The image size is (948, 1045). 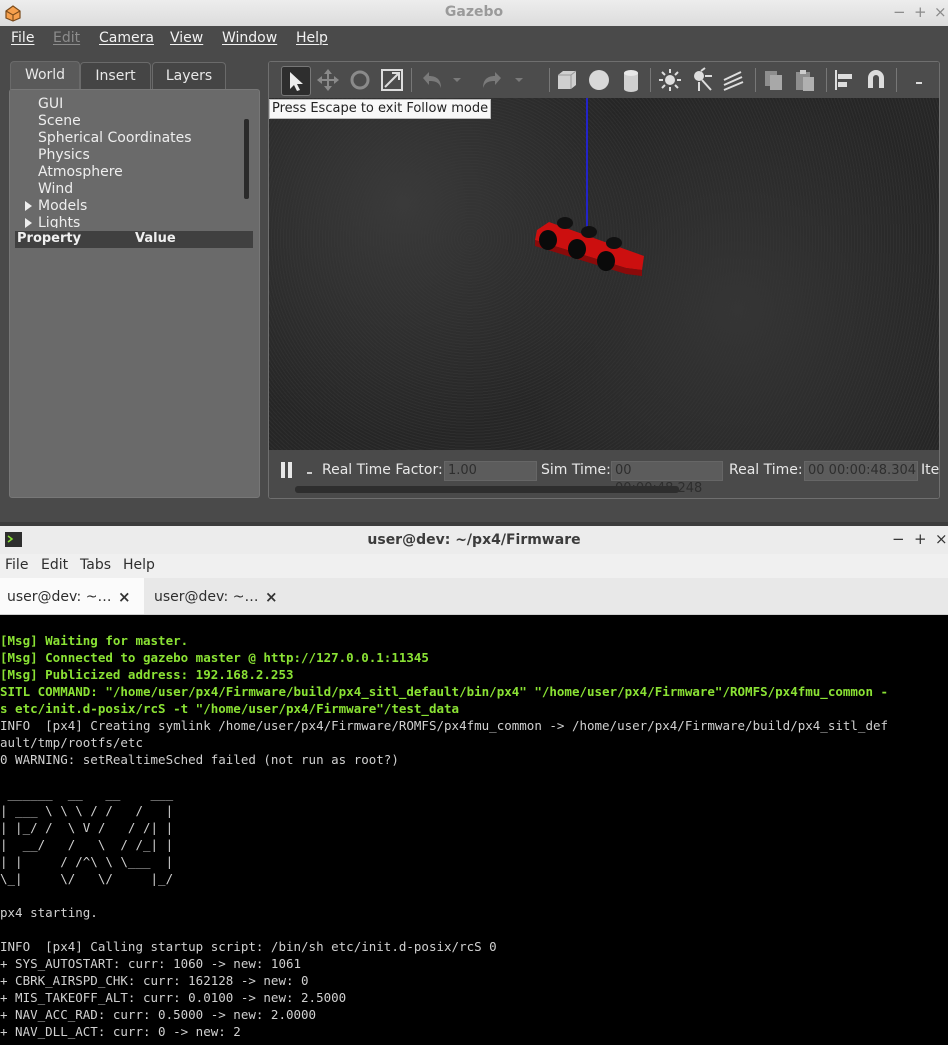 What do you see at coordinates (87, 878) in the screenshot?
I see `console-line: \_| \/ \/ |_/` at bounding box center [87, 878].